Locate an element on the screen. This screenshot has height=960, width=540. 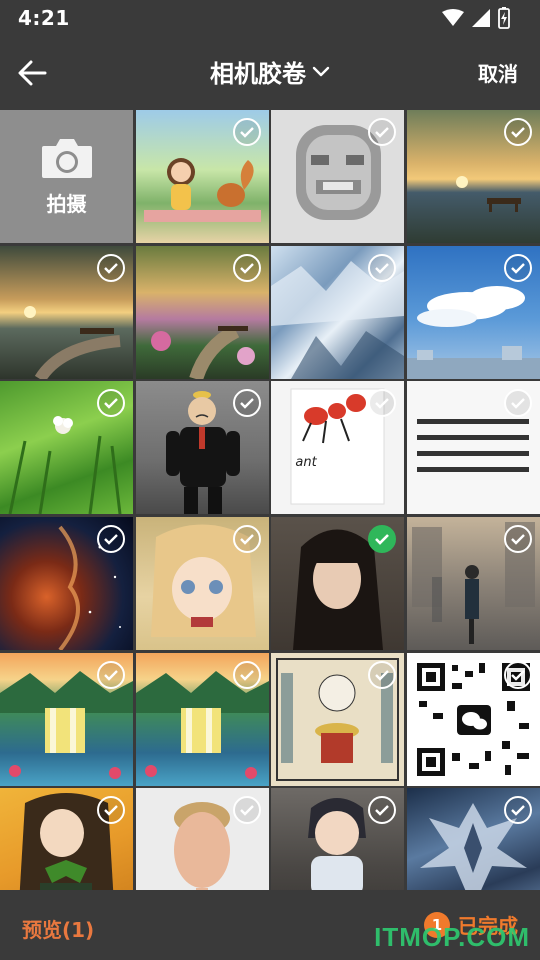
top-bar: 相机胶卷 取消 is located at coordinates (270, 73).